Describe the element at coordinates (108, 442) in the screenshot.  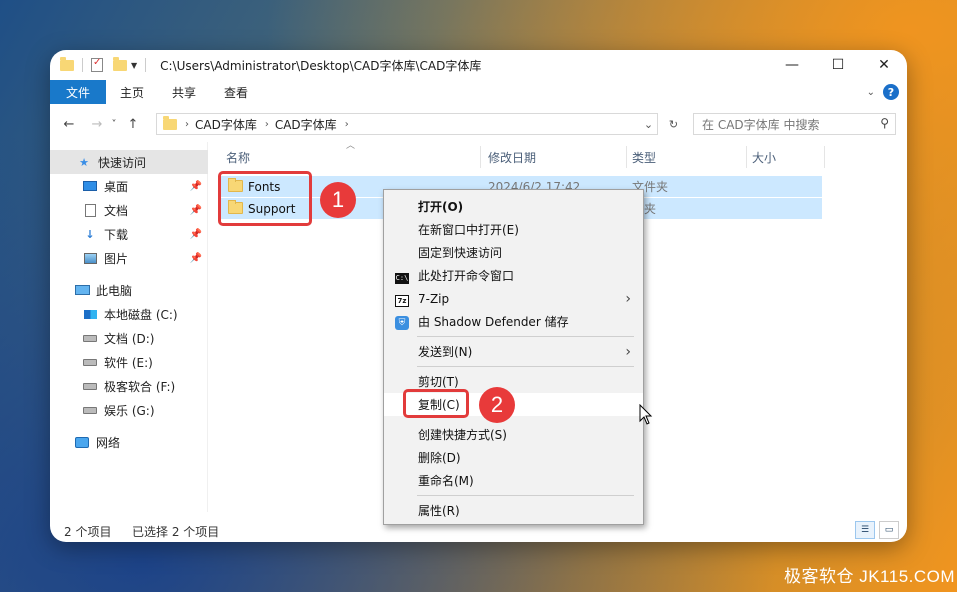
I see `sidebar-item-label: 网络` at that location.